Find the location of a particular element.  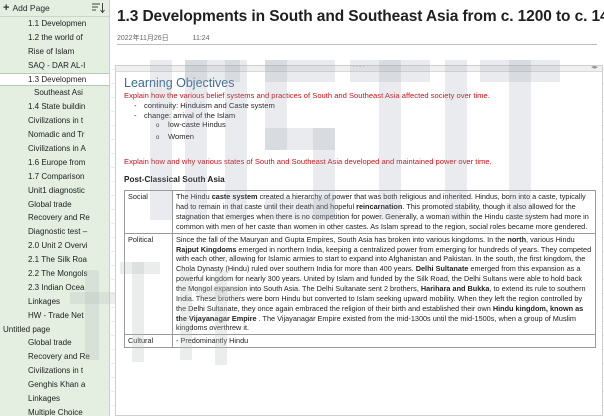

add-page-button: + Add Page is located at coordinates (26, 7).